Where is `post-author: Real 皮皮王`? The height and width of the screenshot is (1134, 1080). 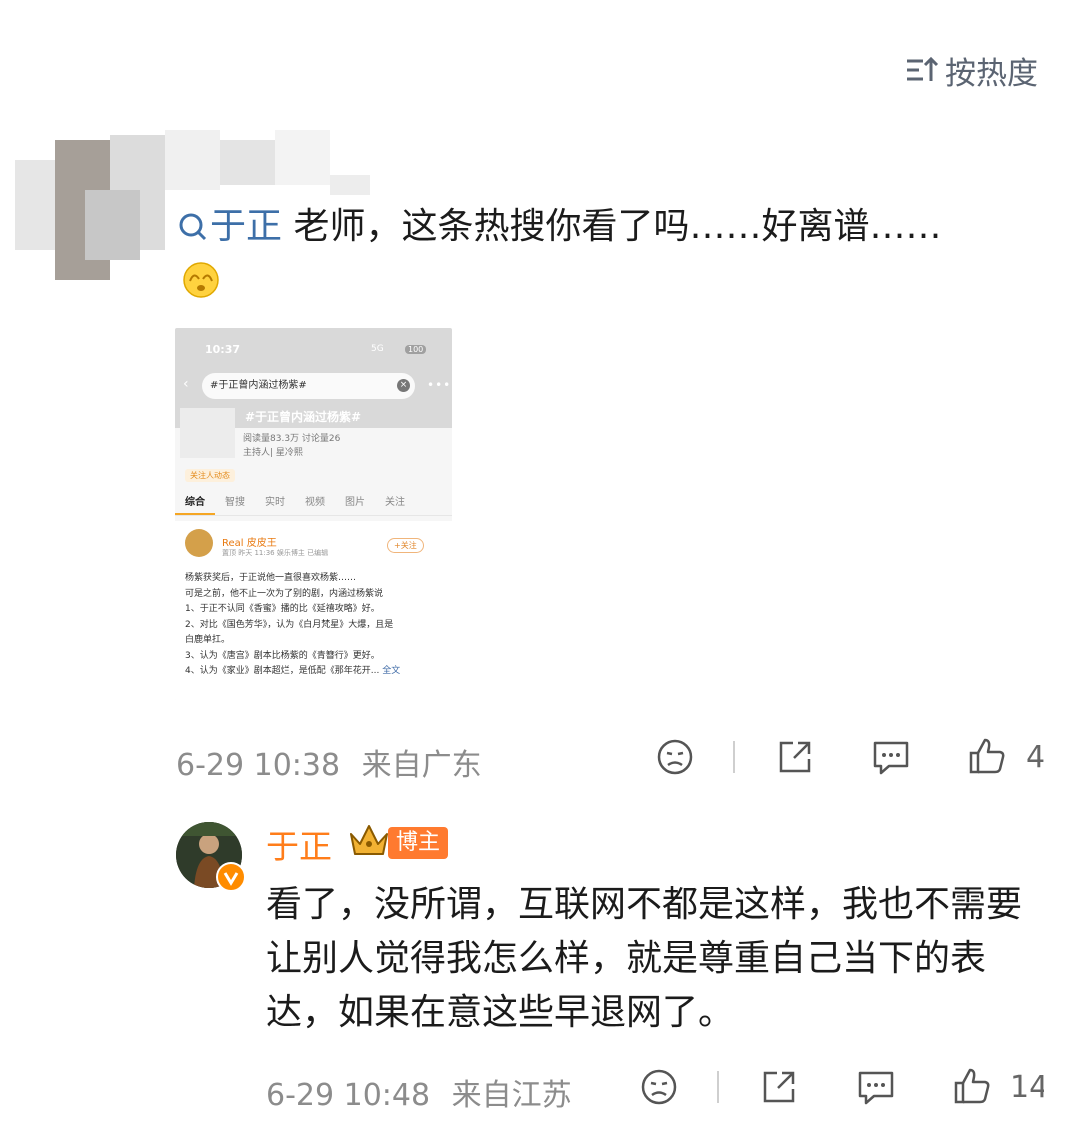 post-author: Real 皮皮王 is located at coordinates (249, 543).